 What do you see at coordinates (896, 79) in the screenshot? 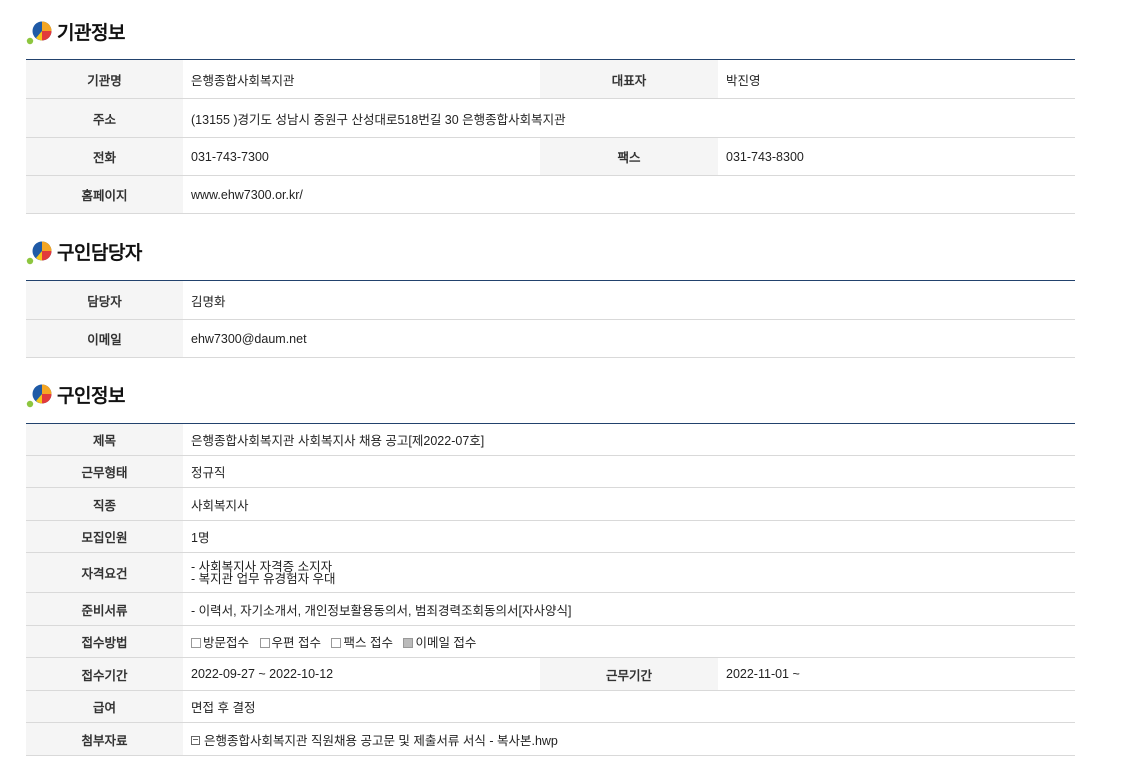
I see `representative-value: 박진영` at bounding box center [896, 79].